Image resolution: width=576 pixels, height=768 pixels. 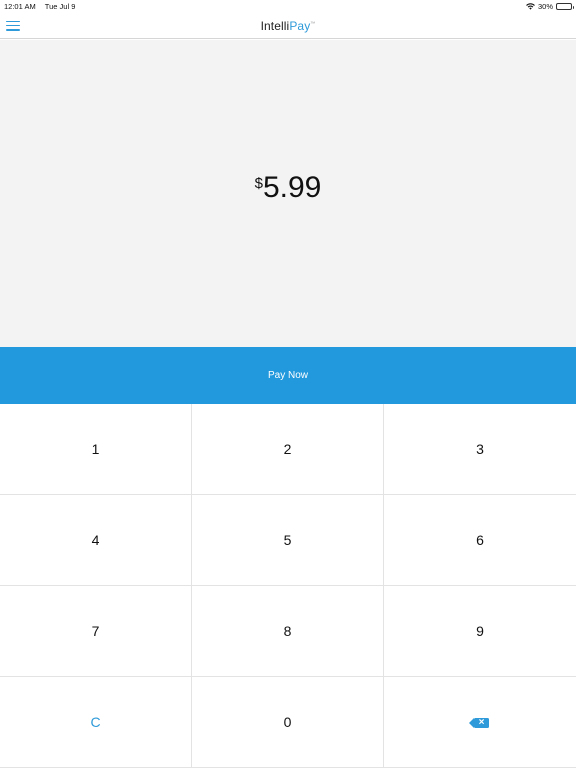 What do you see at coordinates (288, 449) in the screenshot?
I see `key-2: 2` at bounding box center [288, 449].